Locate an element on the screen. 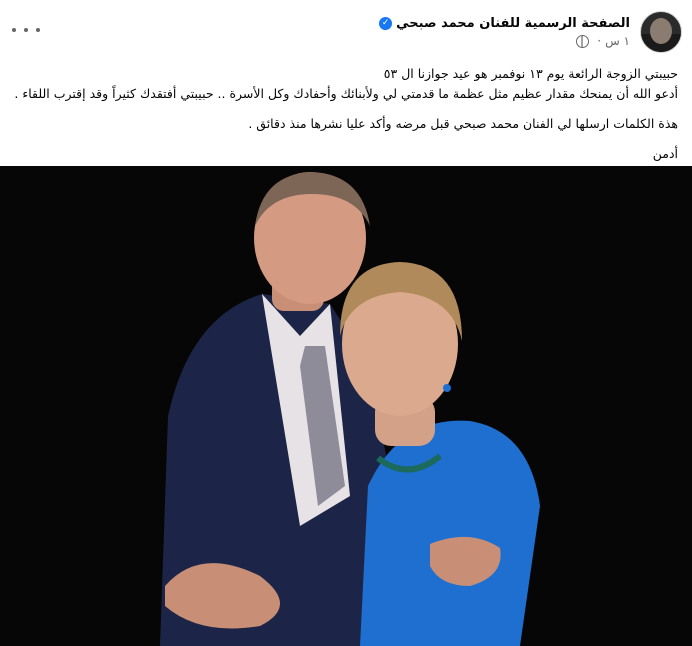  post-header: الصفحة الرسمية للفنان محمد صبحي ✓ ١ س · is located at coordinates (530, 32).